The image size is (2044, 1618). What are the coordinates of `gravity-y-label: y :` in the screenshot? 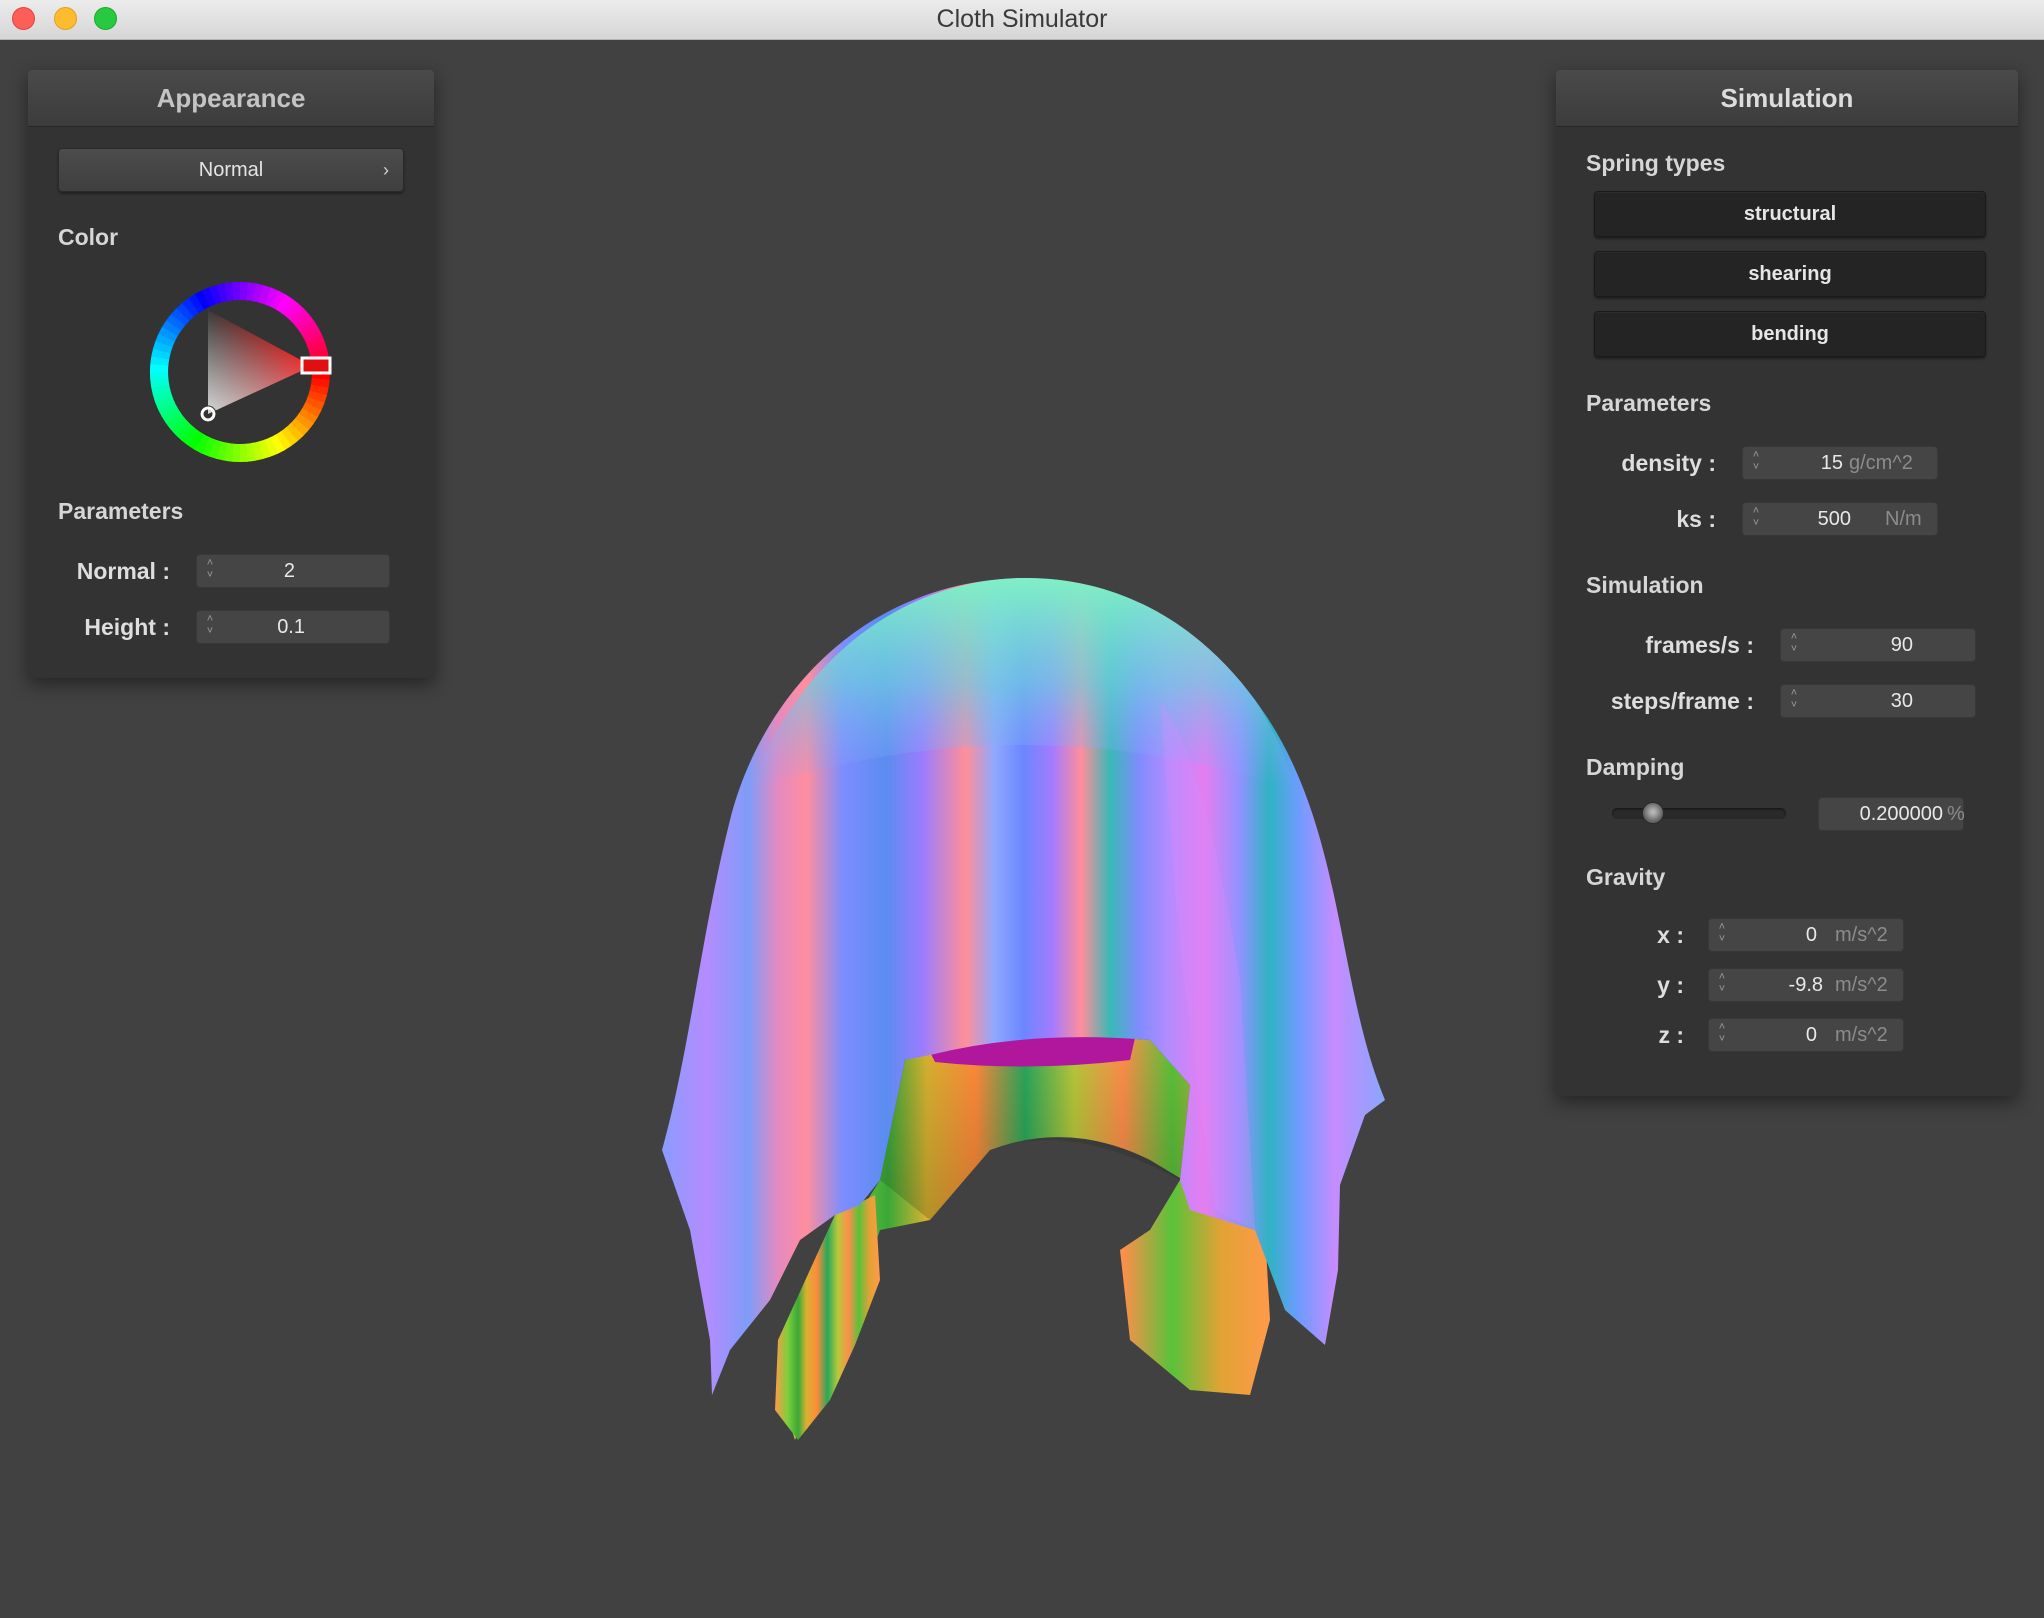 It's located at (1670, 985).